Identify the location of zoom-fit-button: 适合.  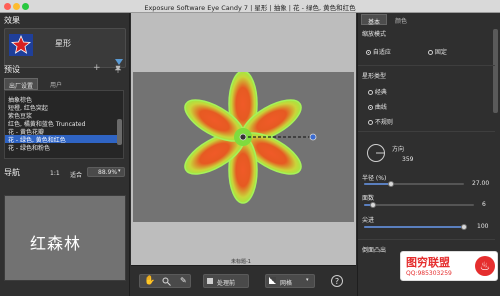
(76, 174).